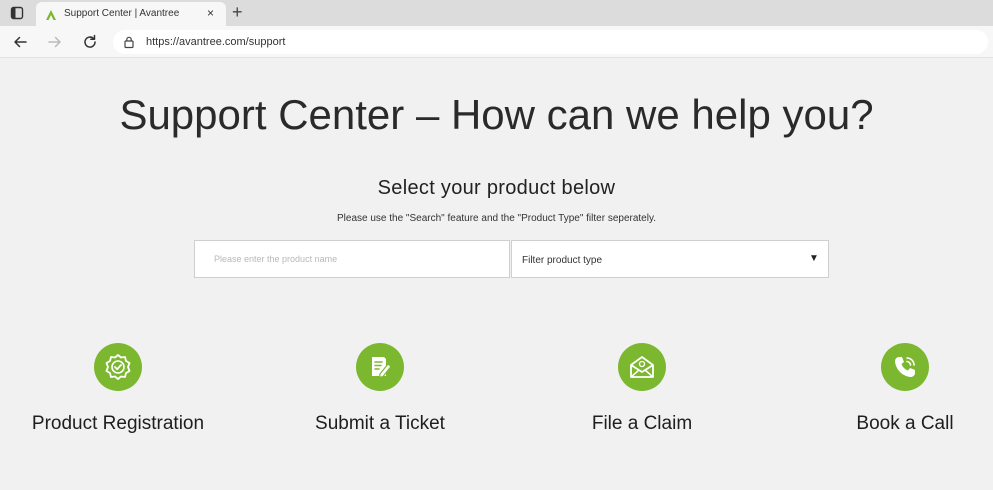  What do you see at coordinates (642, 367) in the screenshot?
I see `envelope-at-icon` at bounding box center [642, 367].